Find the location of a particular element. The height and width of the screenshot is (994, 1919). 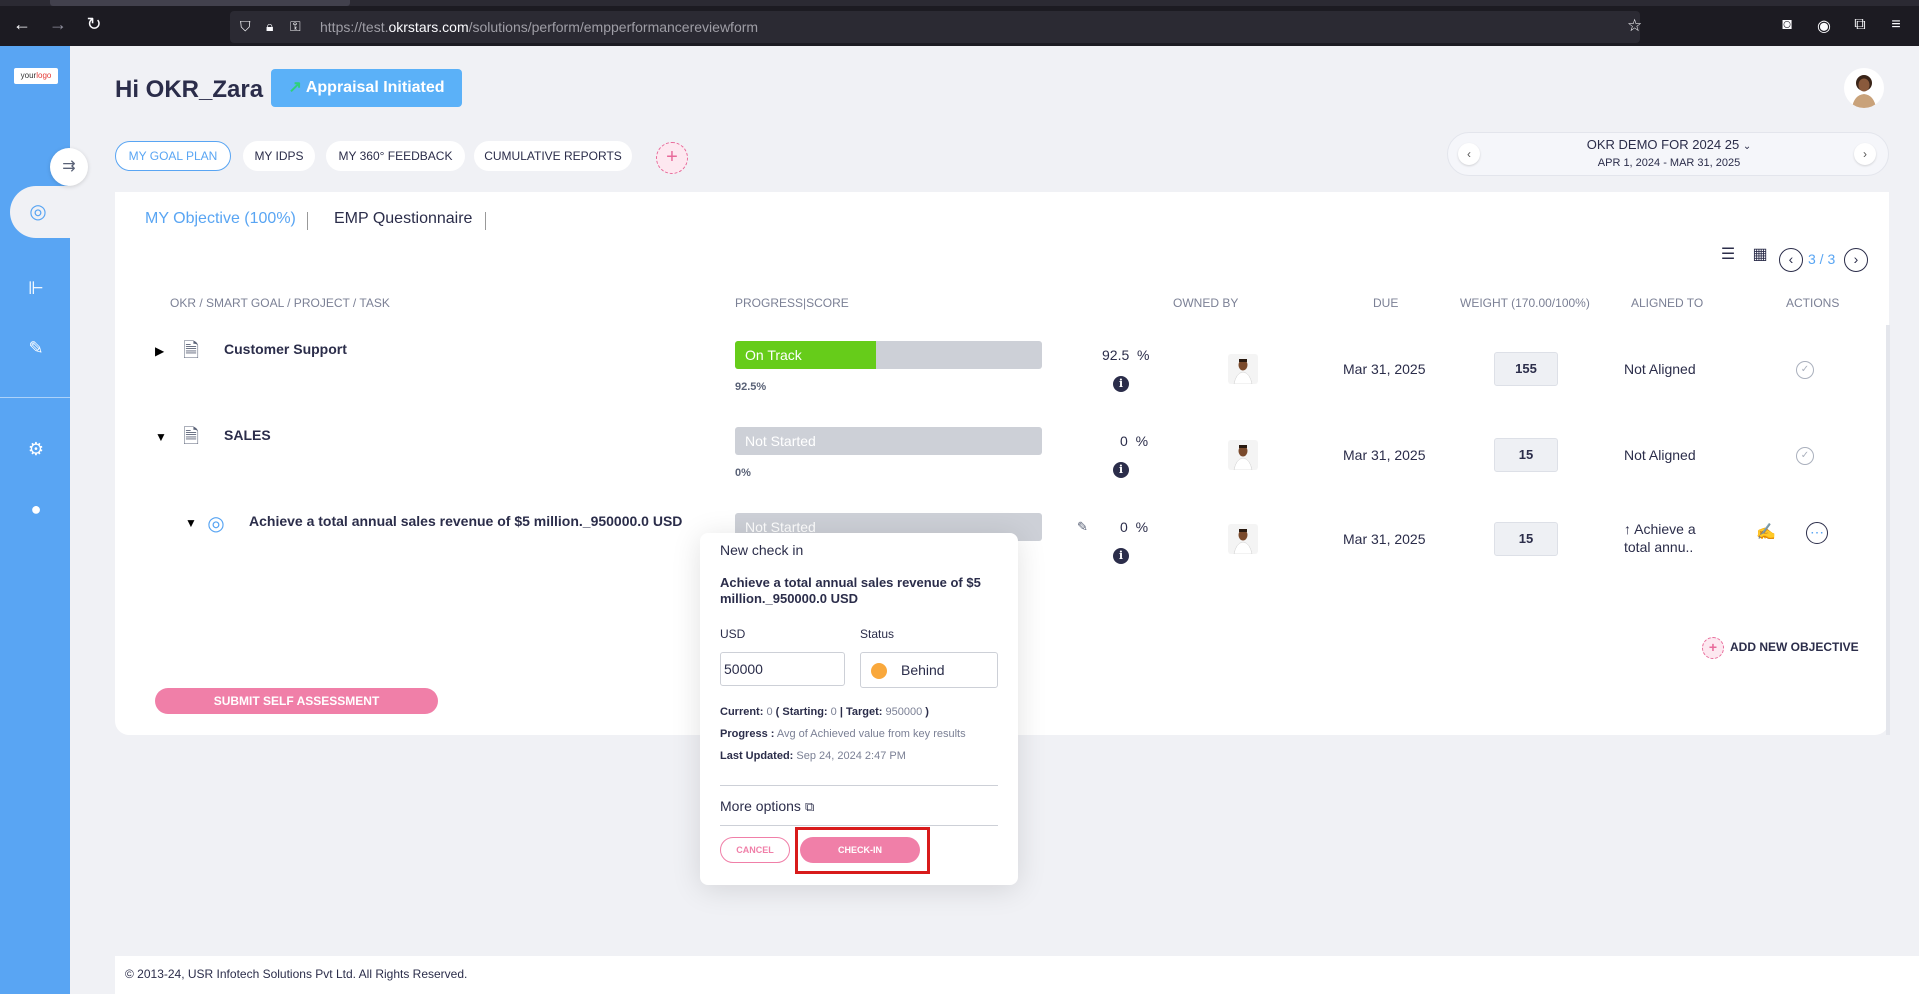

shield-icon: ⛉ is located at coordinates (245, 26).